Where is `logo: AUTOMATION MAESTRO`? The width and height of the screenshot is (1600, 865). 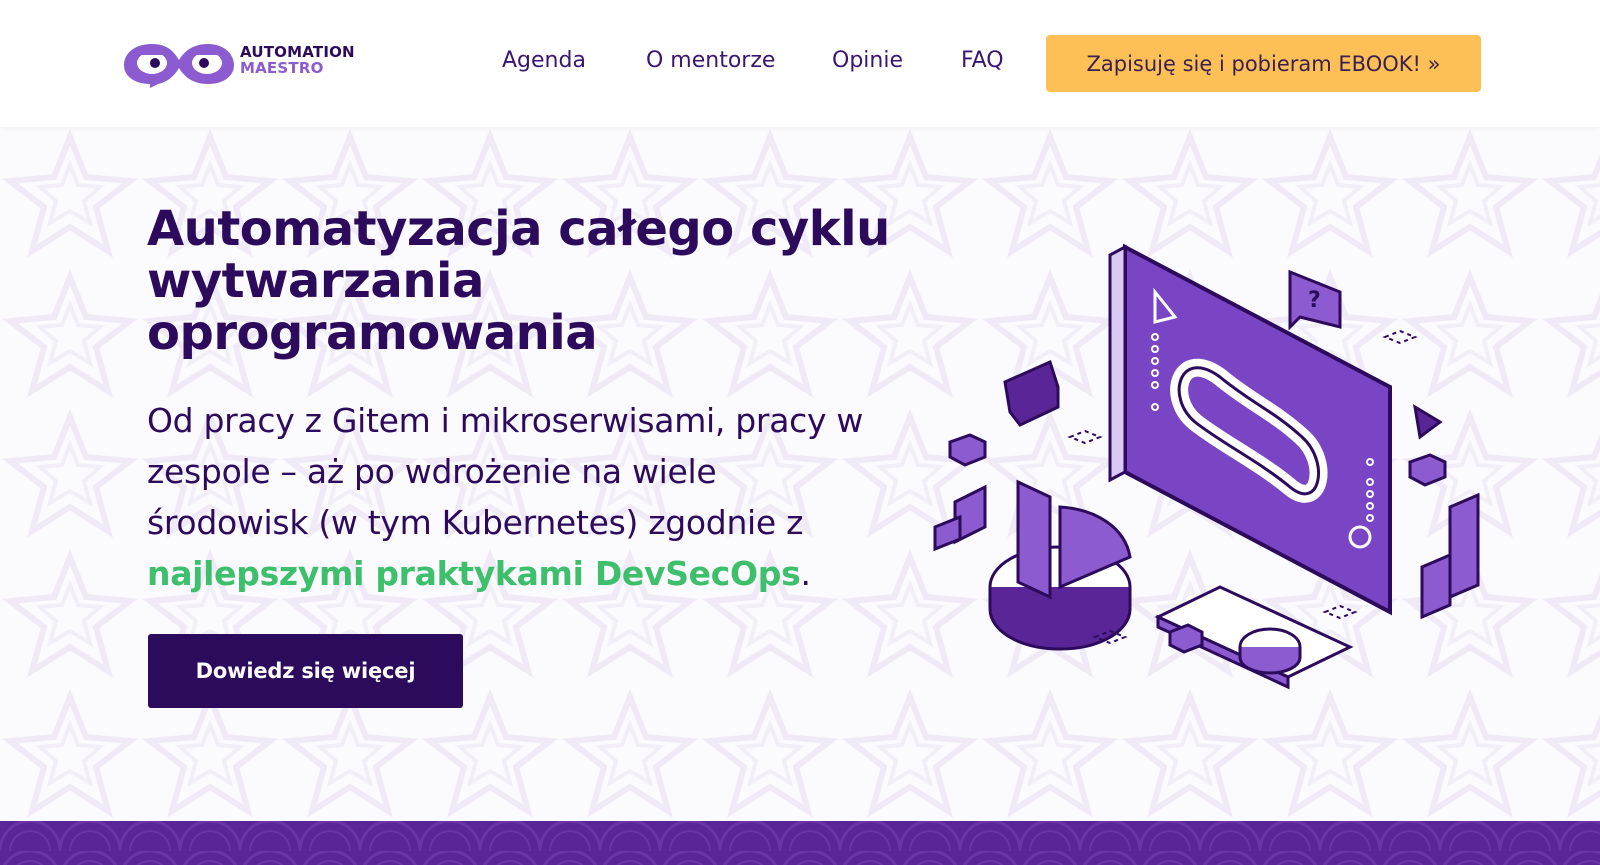 logo: AUTOMATION MAESTRO is located at coordinates (240, 65).